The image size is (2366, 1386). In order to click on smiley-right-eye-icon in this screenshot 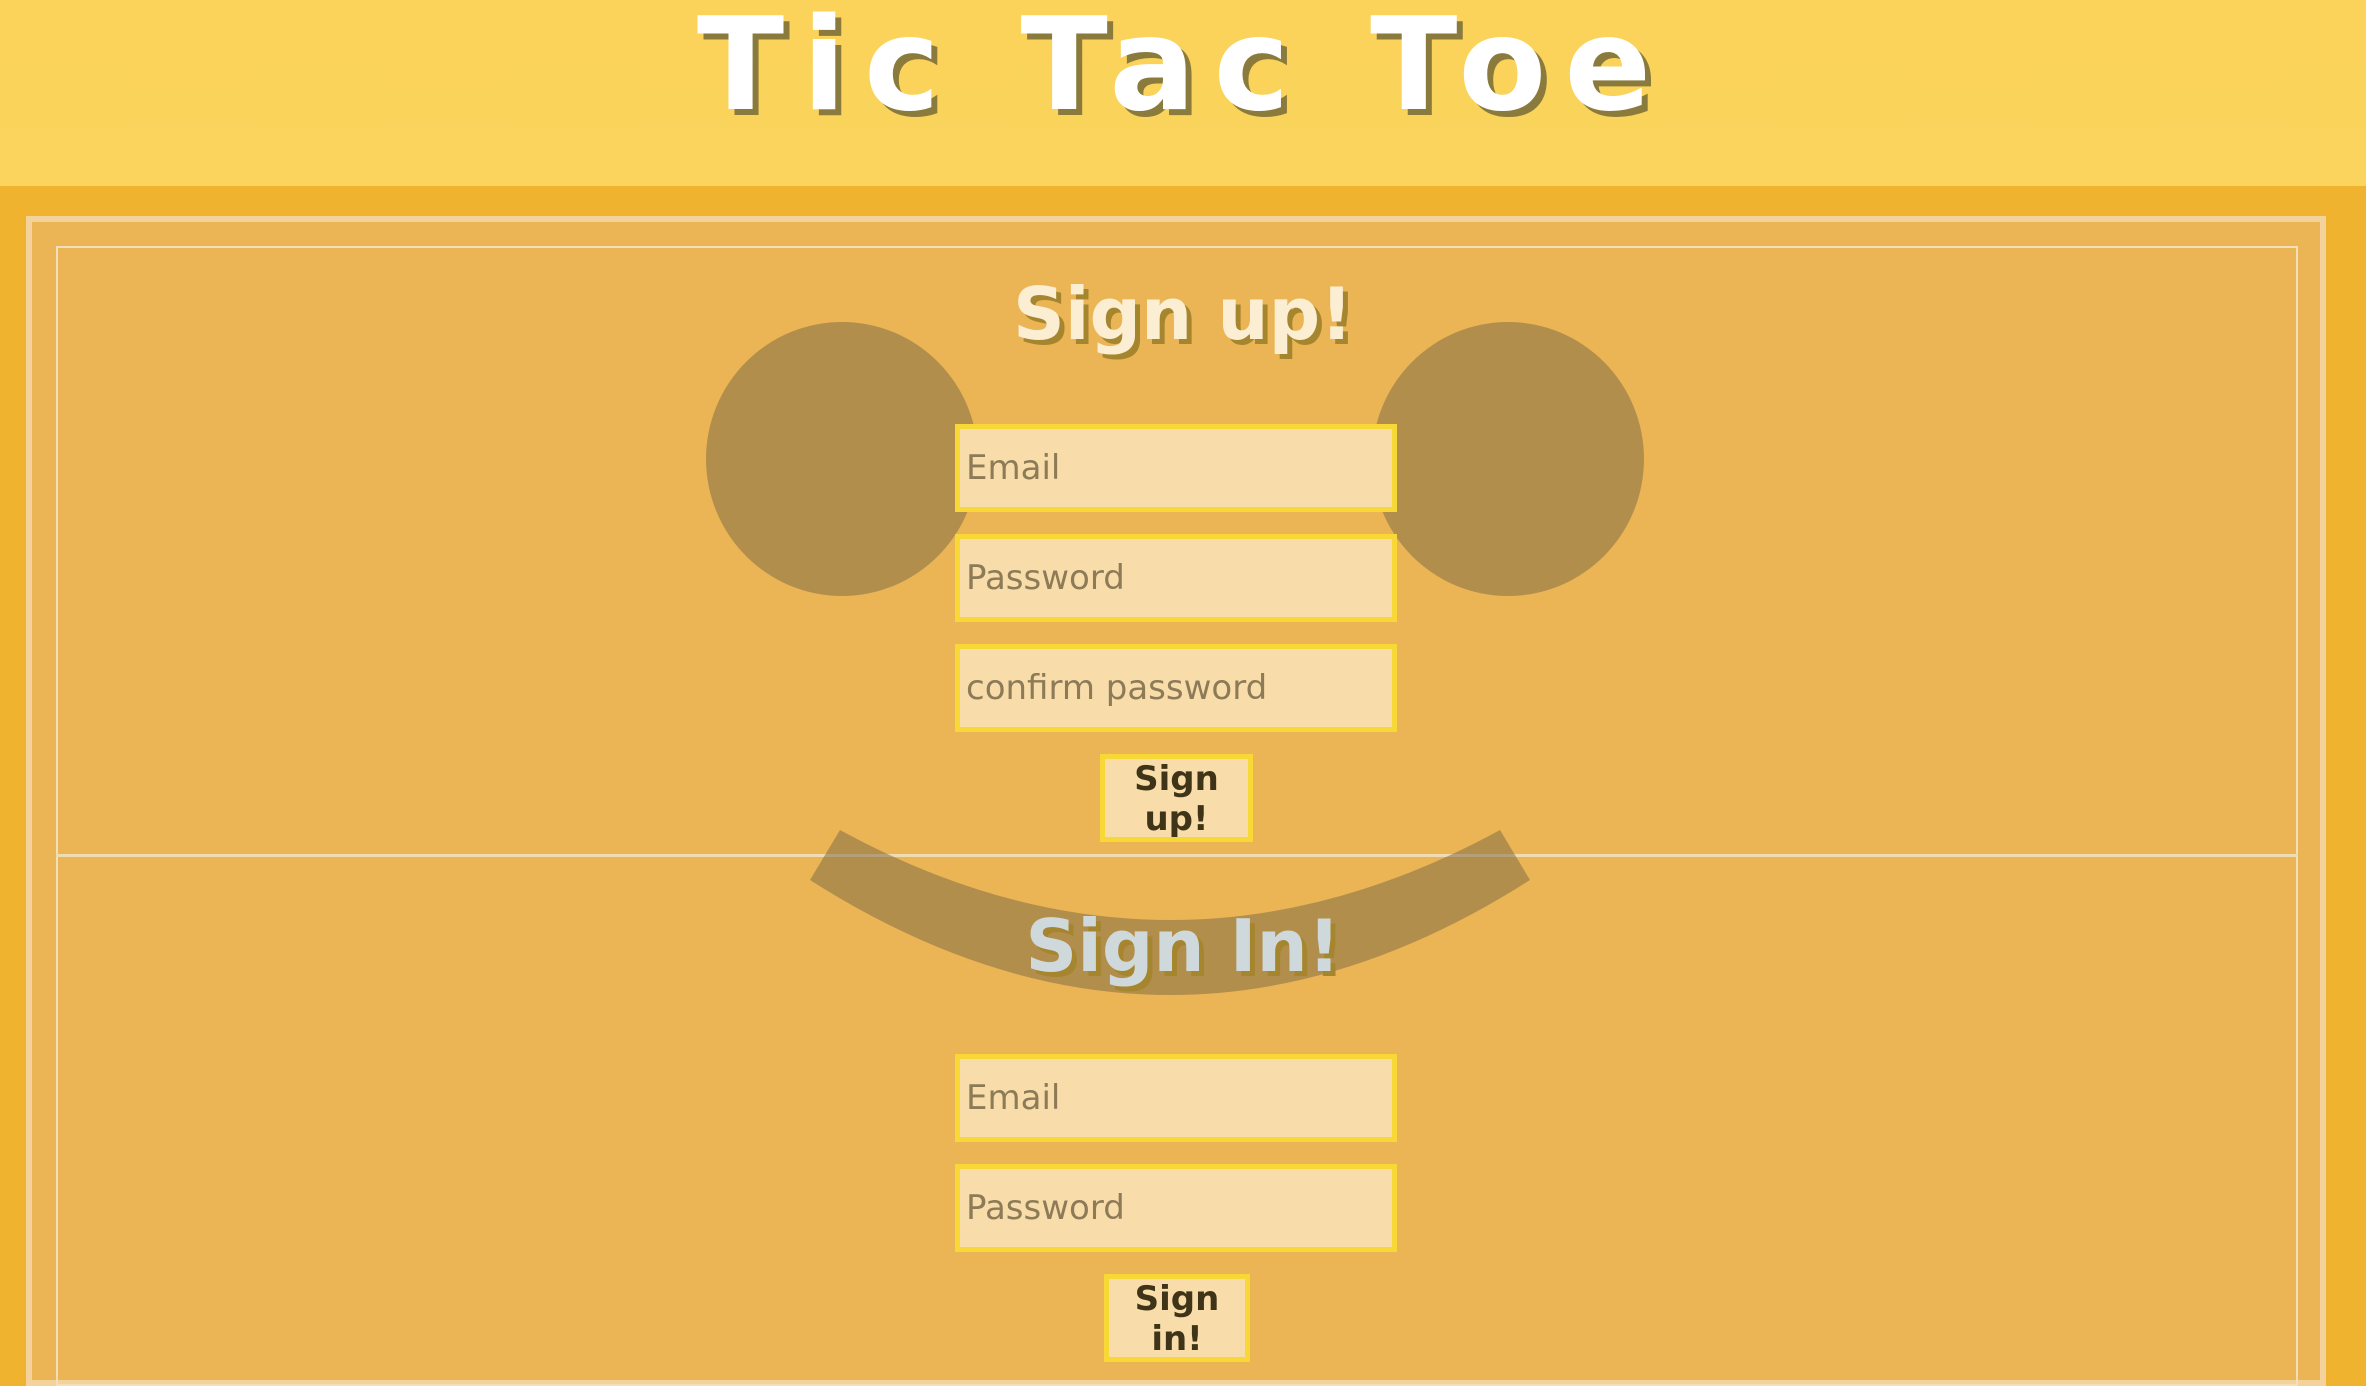, I will do `click(1508, 459)`.